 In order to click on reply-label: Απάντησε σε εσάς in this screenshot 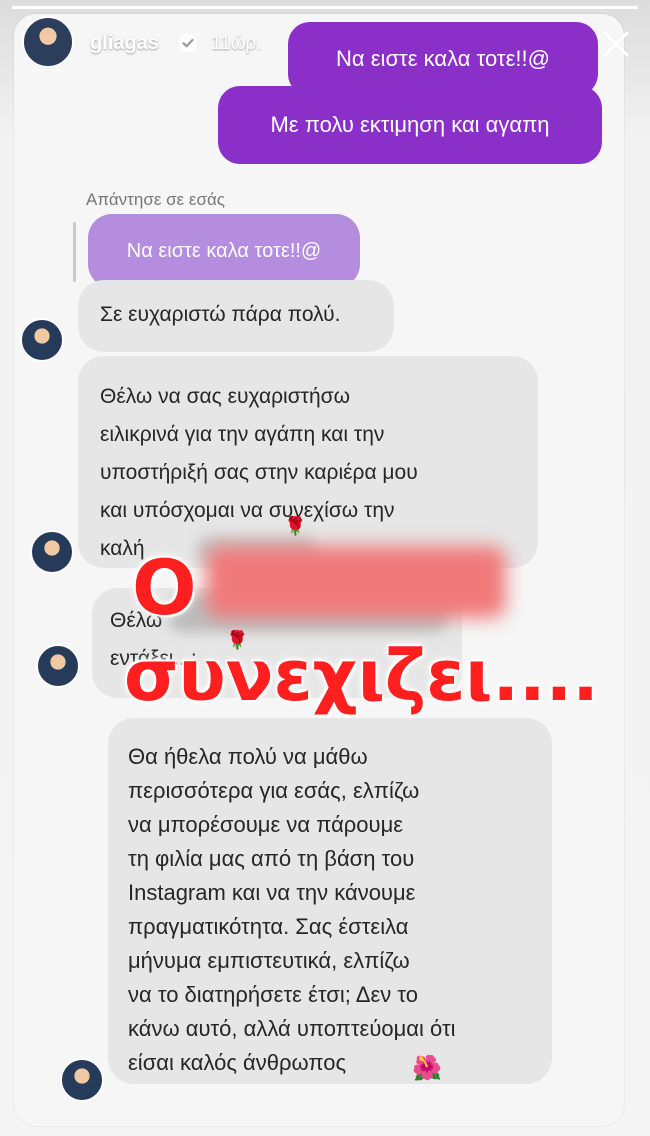, I will do `click(156, 199)`.